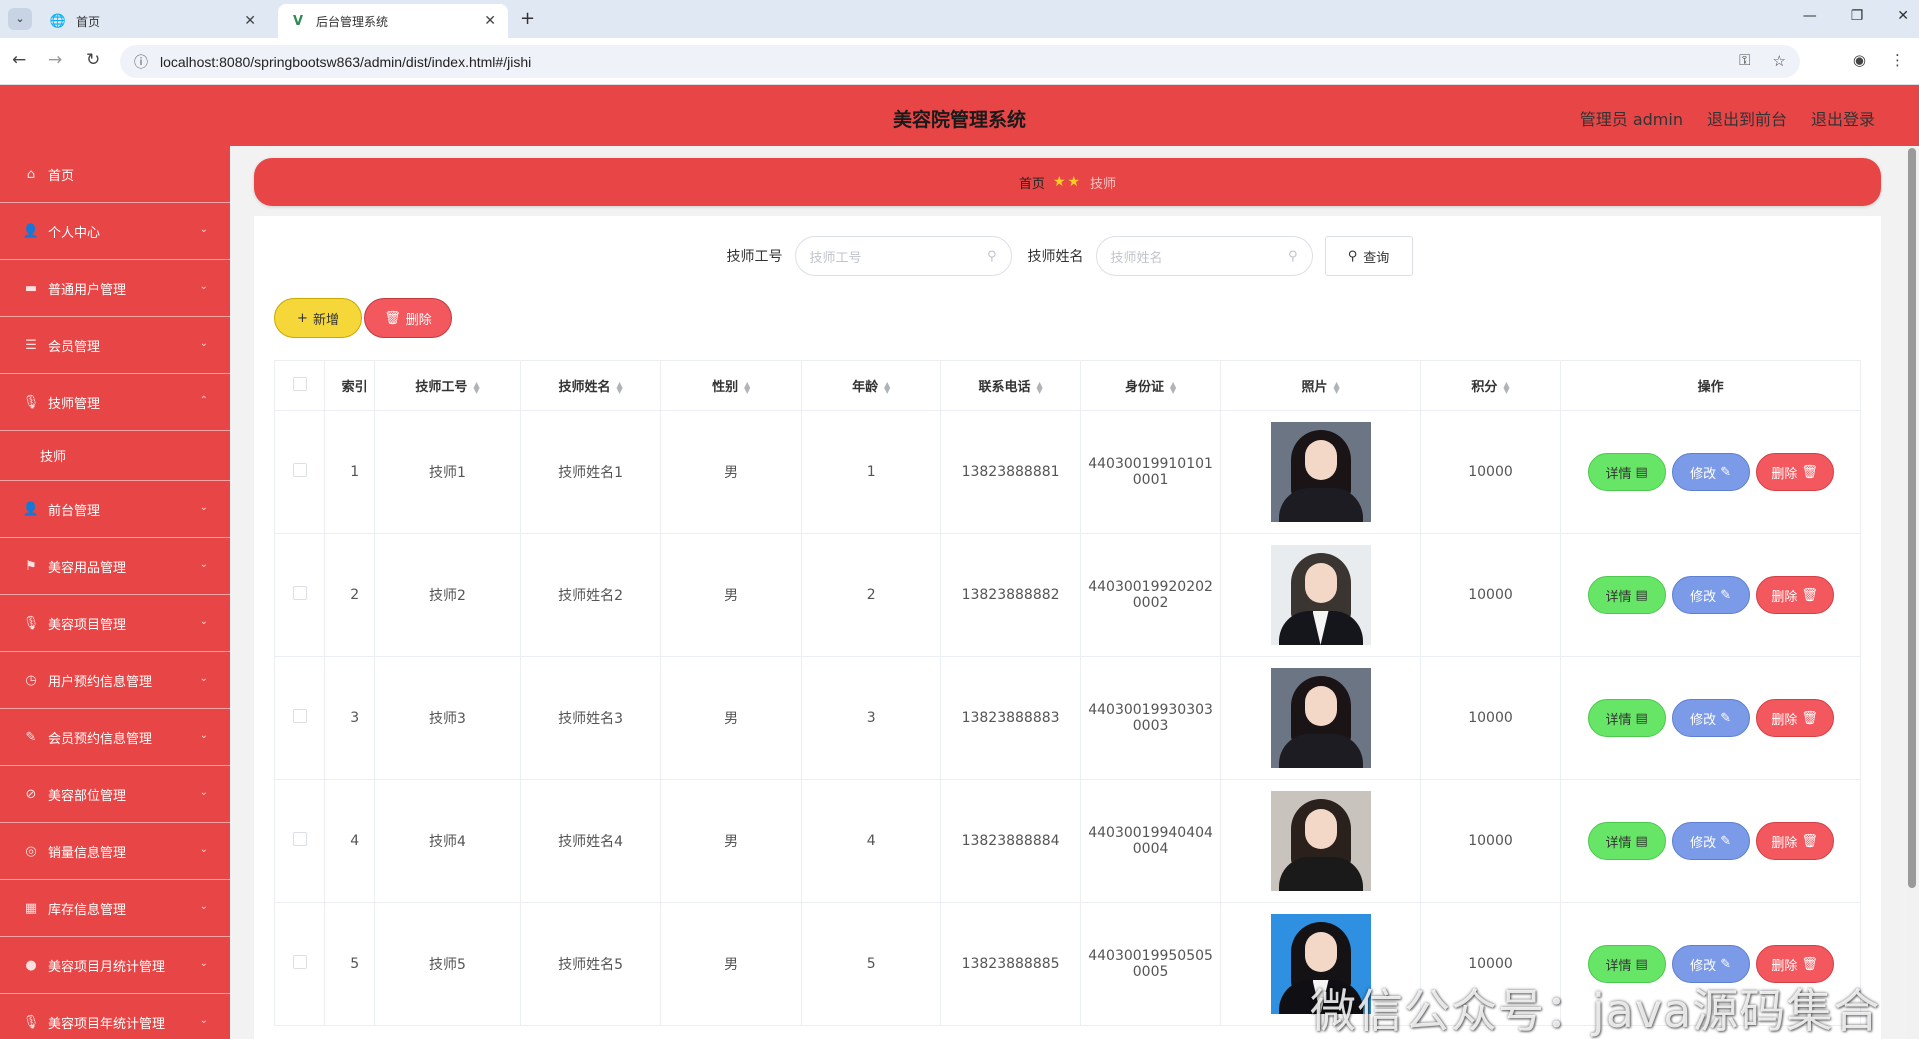  Describe the element at coordinates (115, 509) in the screenshot. I see `sidebar-item-front-desk: 👤 前台管理 ⌄` at that location.